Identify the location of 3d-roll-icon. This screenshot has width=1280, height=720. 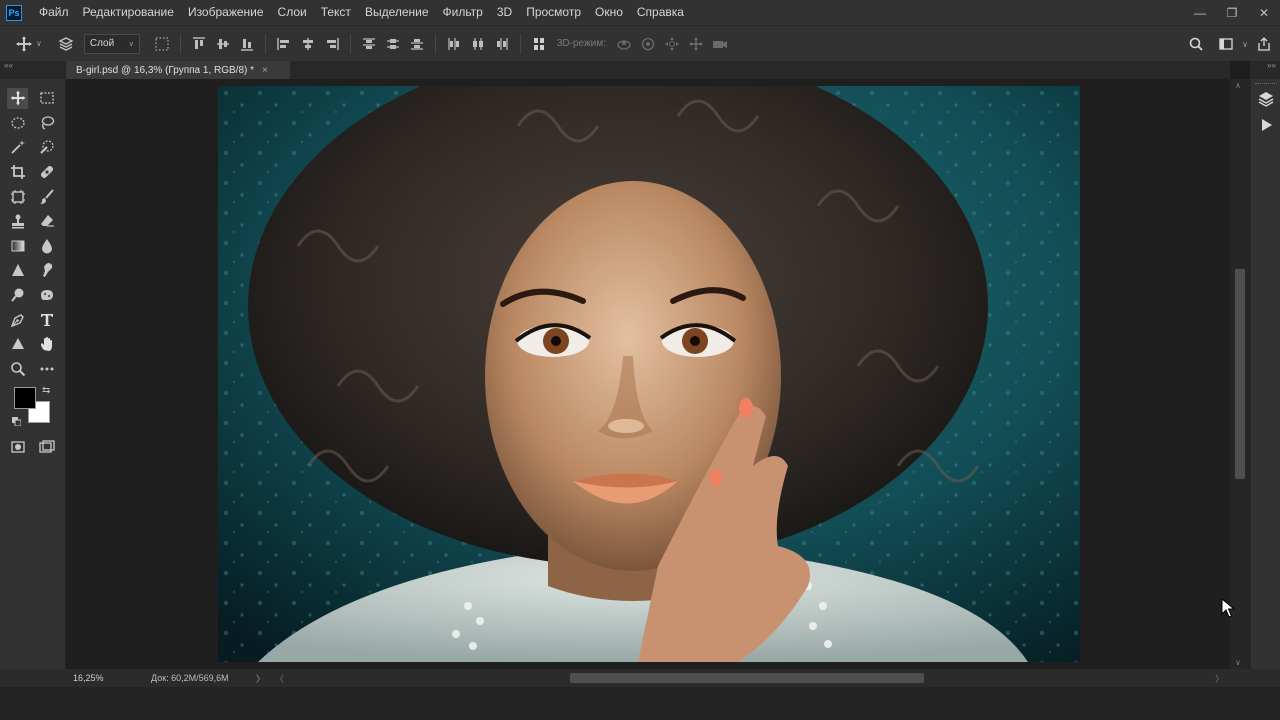
(648, 44).